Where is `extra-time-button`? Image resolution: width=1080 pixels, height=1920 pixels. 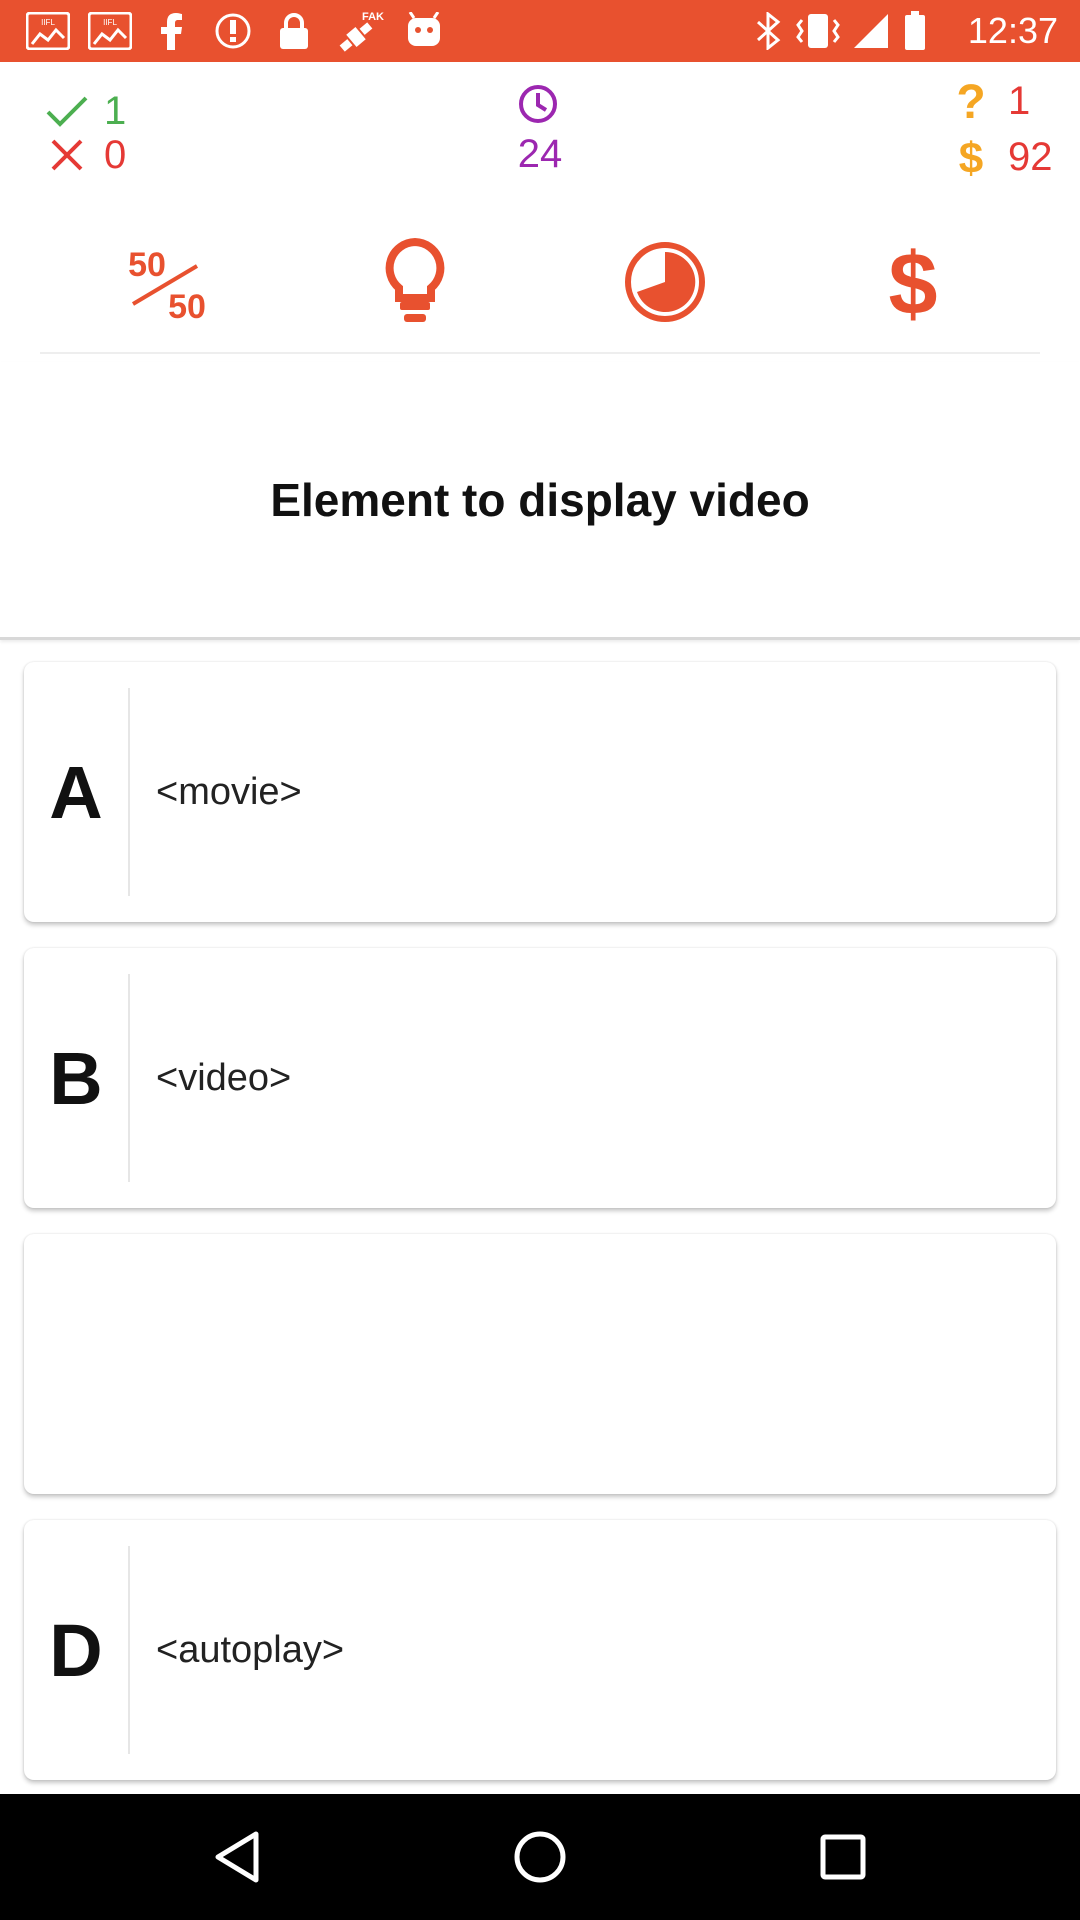 extra-time-button is located at coordinates (665, 282).